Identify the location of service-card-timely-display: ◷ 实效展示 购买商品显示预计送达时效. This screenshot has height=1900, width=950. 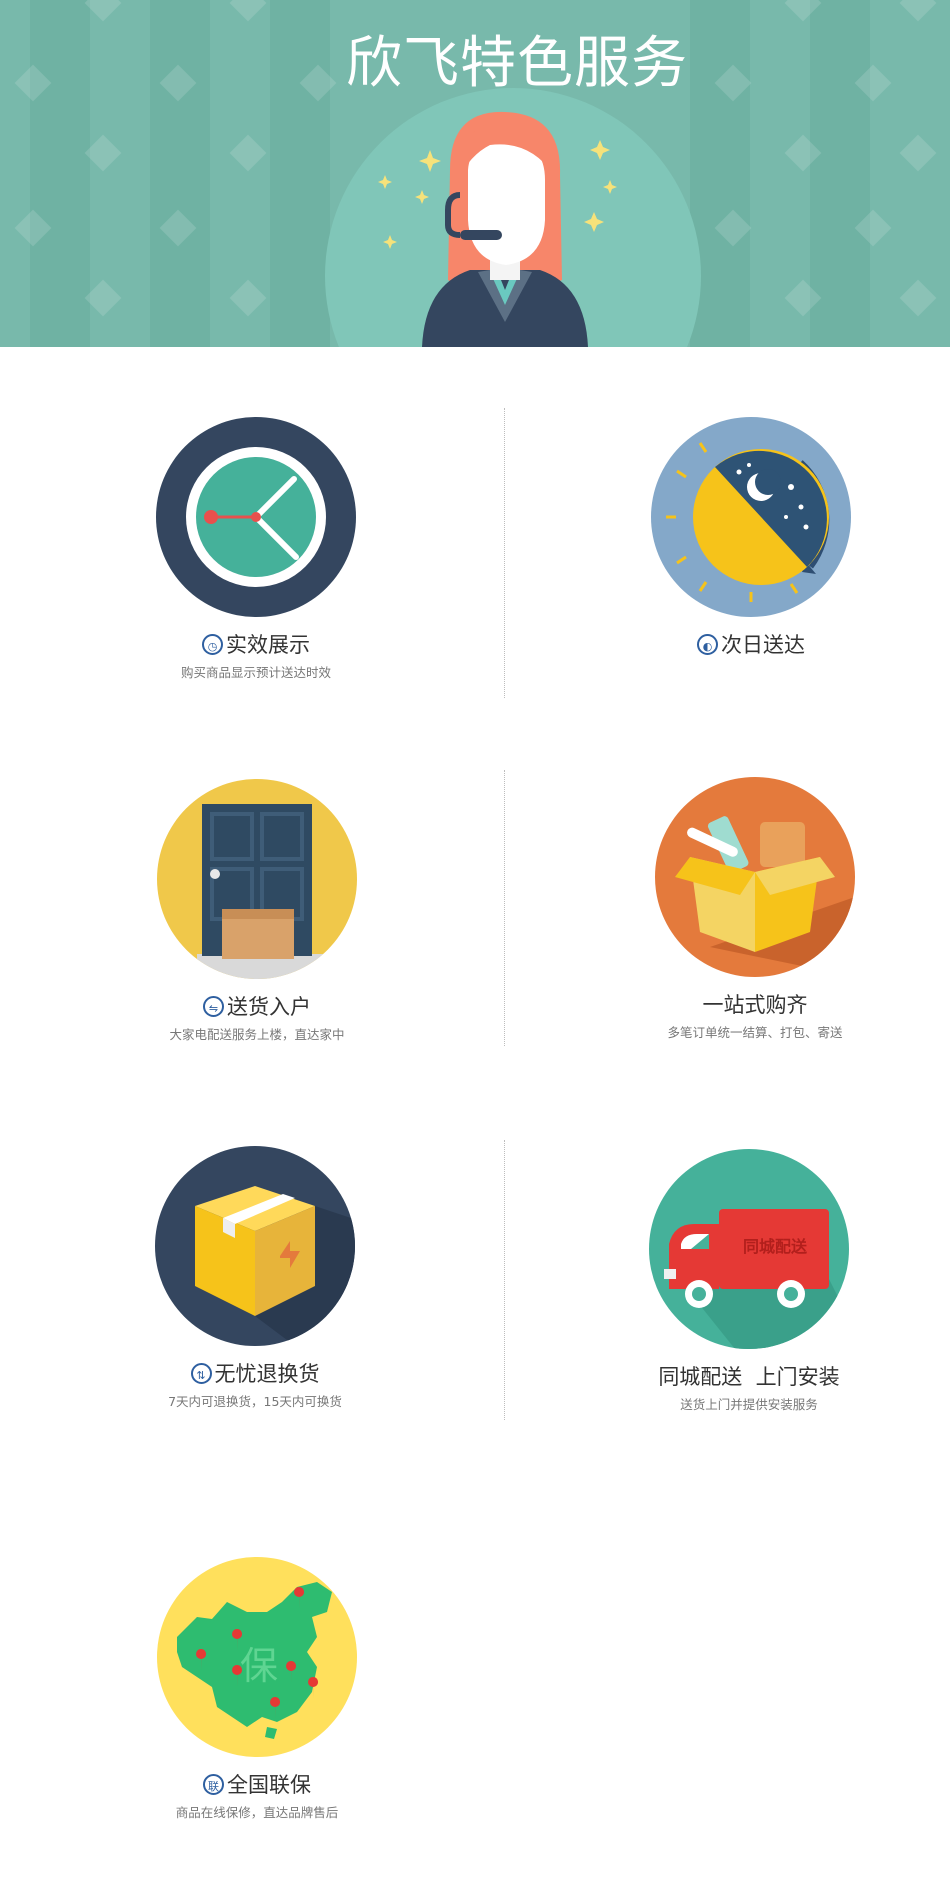
(256, 557).